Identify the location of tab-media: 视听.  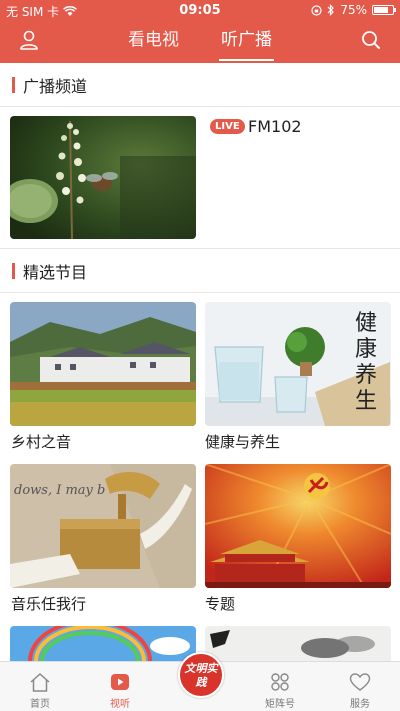
(120, 686).